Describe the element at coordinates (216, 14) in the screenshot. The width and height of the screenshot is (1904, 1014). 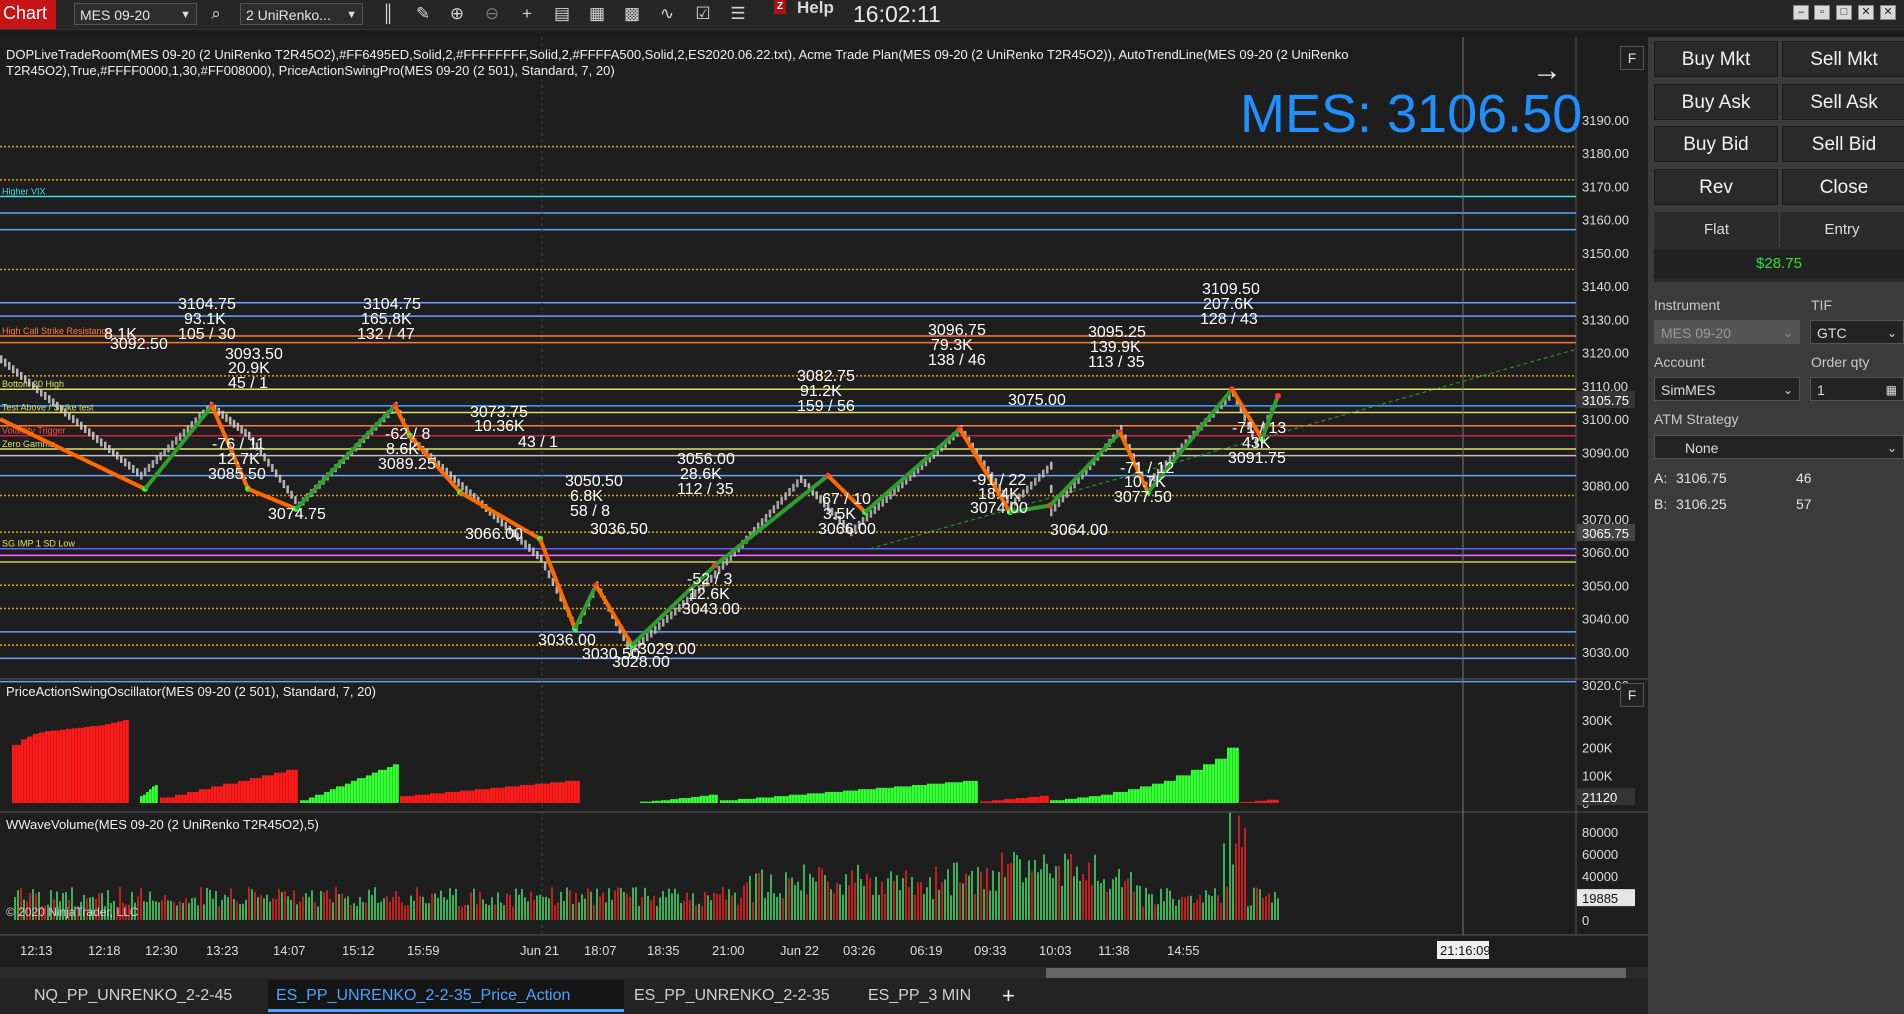
I see `search-icon: ⌕` at that location.